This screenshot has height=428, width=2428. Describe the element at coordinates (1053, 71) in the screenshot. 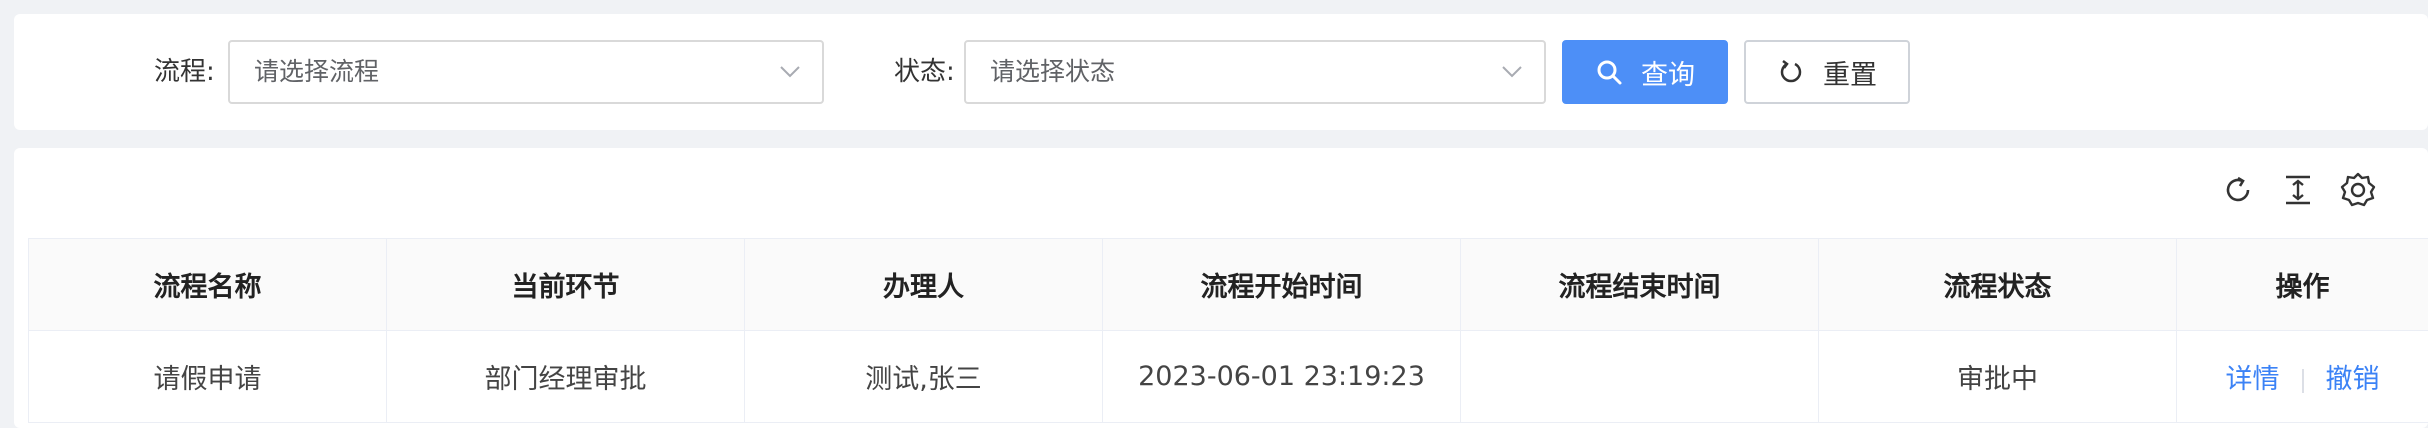

I see `status-select-placeholder: 请选择状态` at that location.